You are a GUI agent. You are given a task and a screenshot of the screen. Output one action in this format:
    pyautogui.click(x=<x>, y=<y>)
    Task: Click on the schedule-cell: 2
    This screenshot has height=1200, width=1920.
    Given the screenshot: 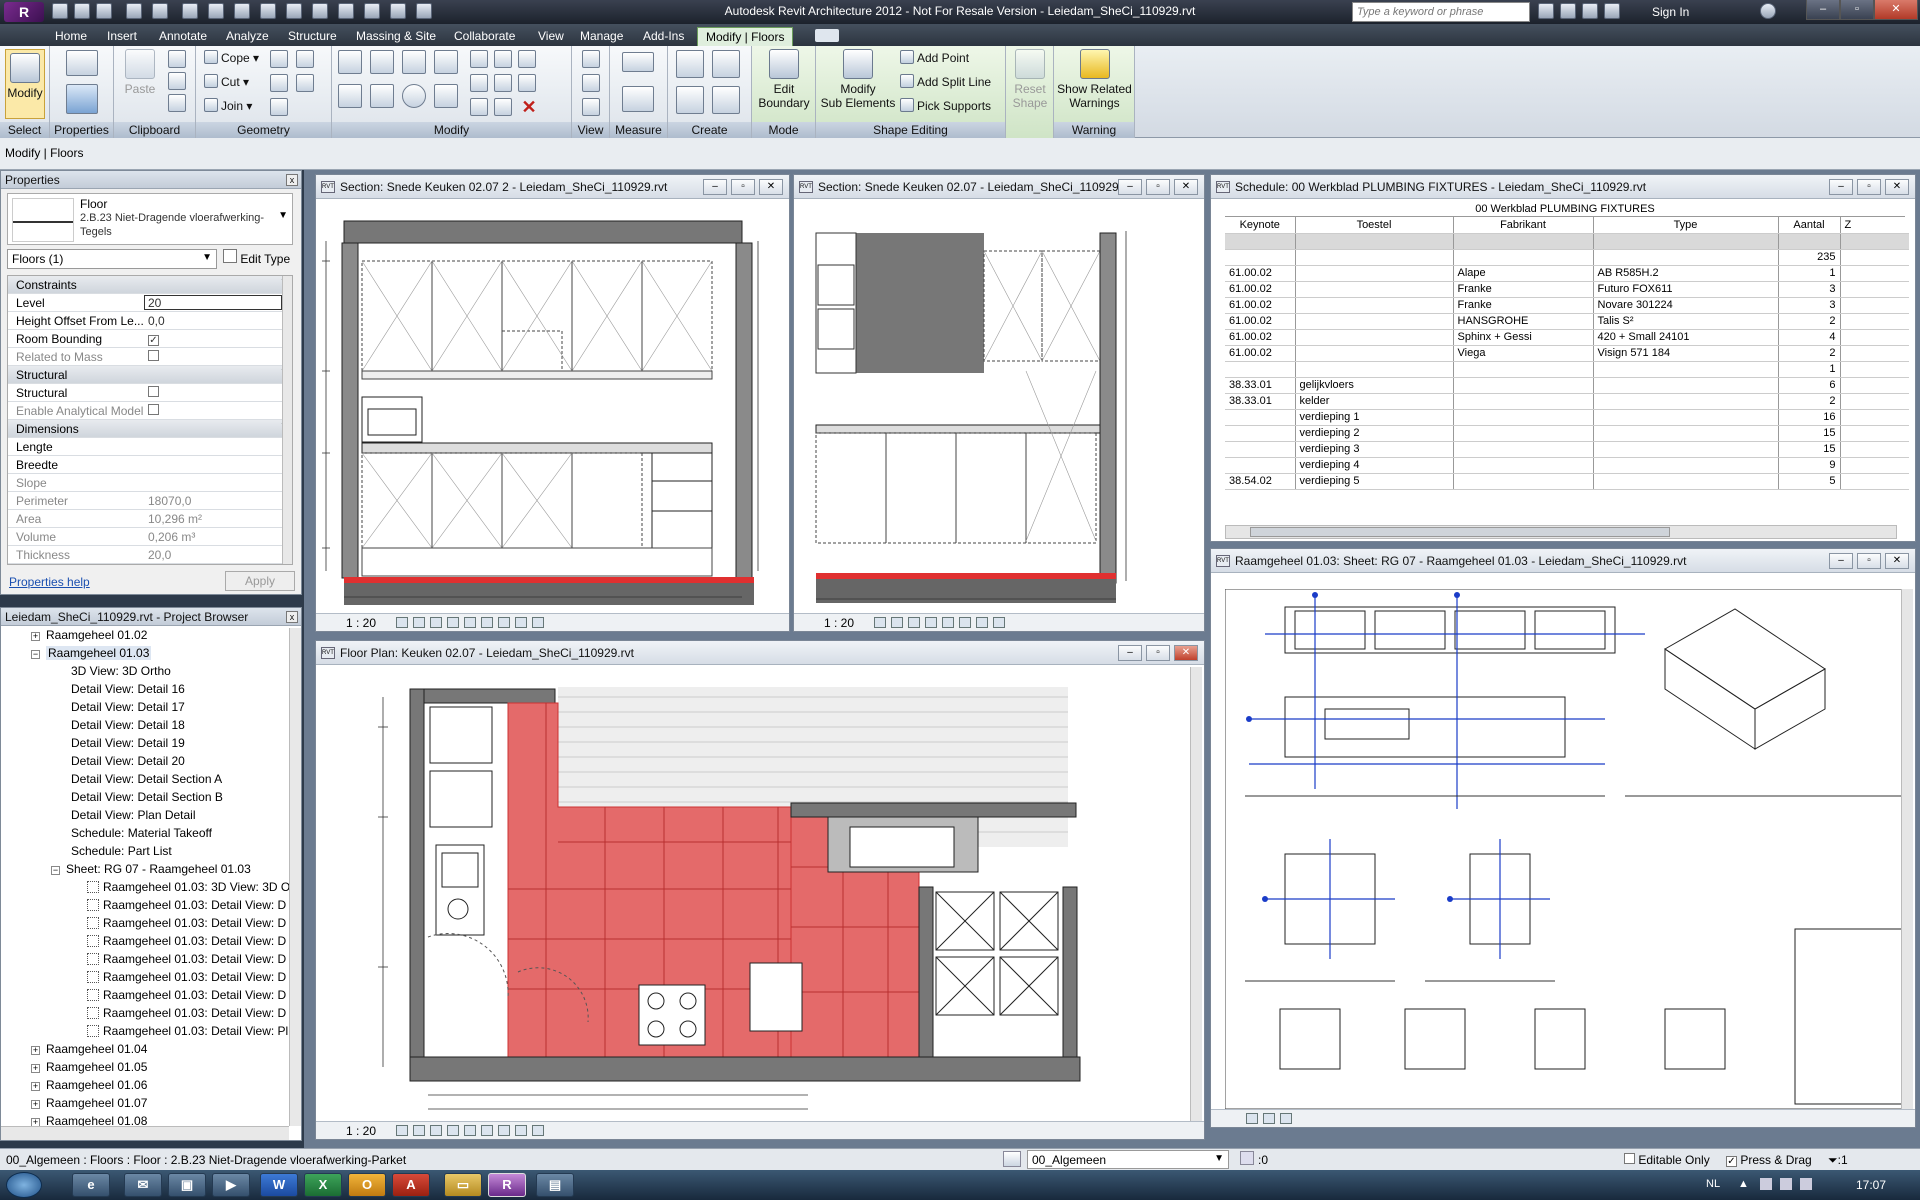 What is the action you would take?
    pyautogui.click(x=1809, y=353)
    